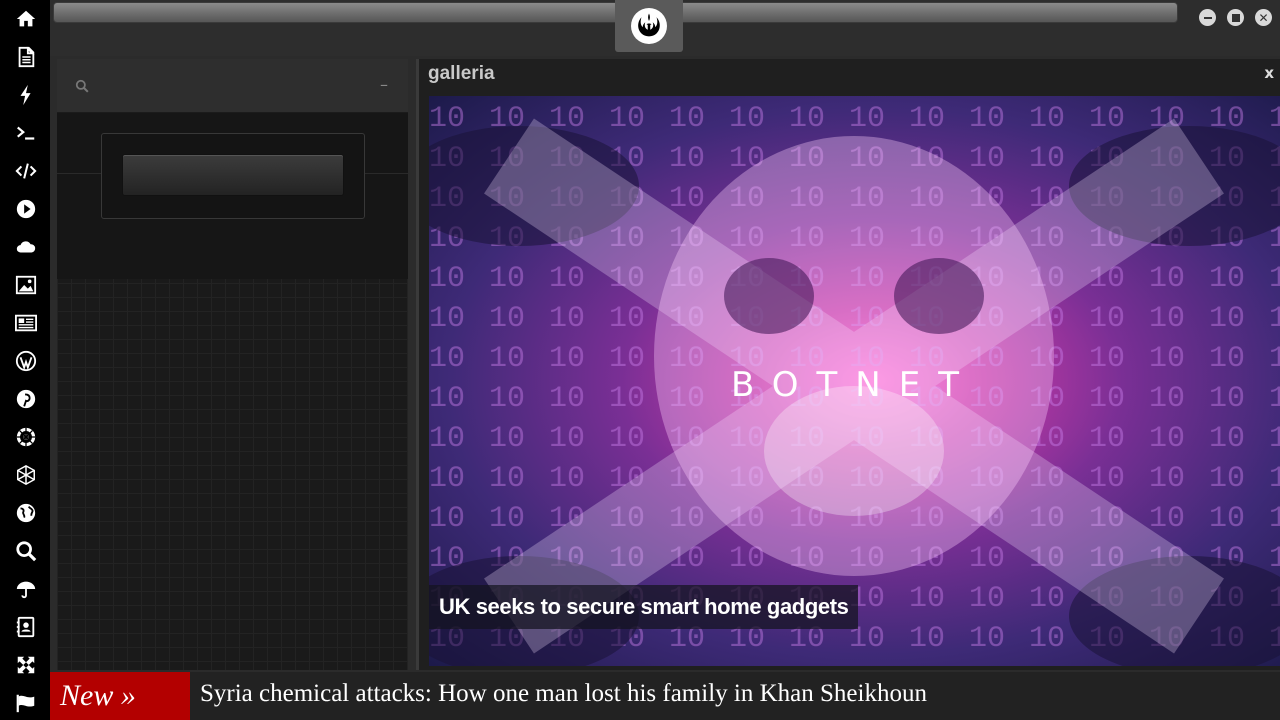 The image size is (1280, 720). What do you see at coordinates (384, 84) in the screenshot?
I see `collapse-button: –` at bounding box center [384, 84].